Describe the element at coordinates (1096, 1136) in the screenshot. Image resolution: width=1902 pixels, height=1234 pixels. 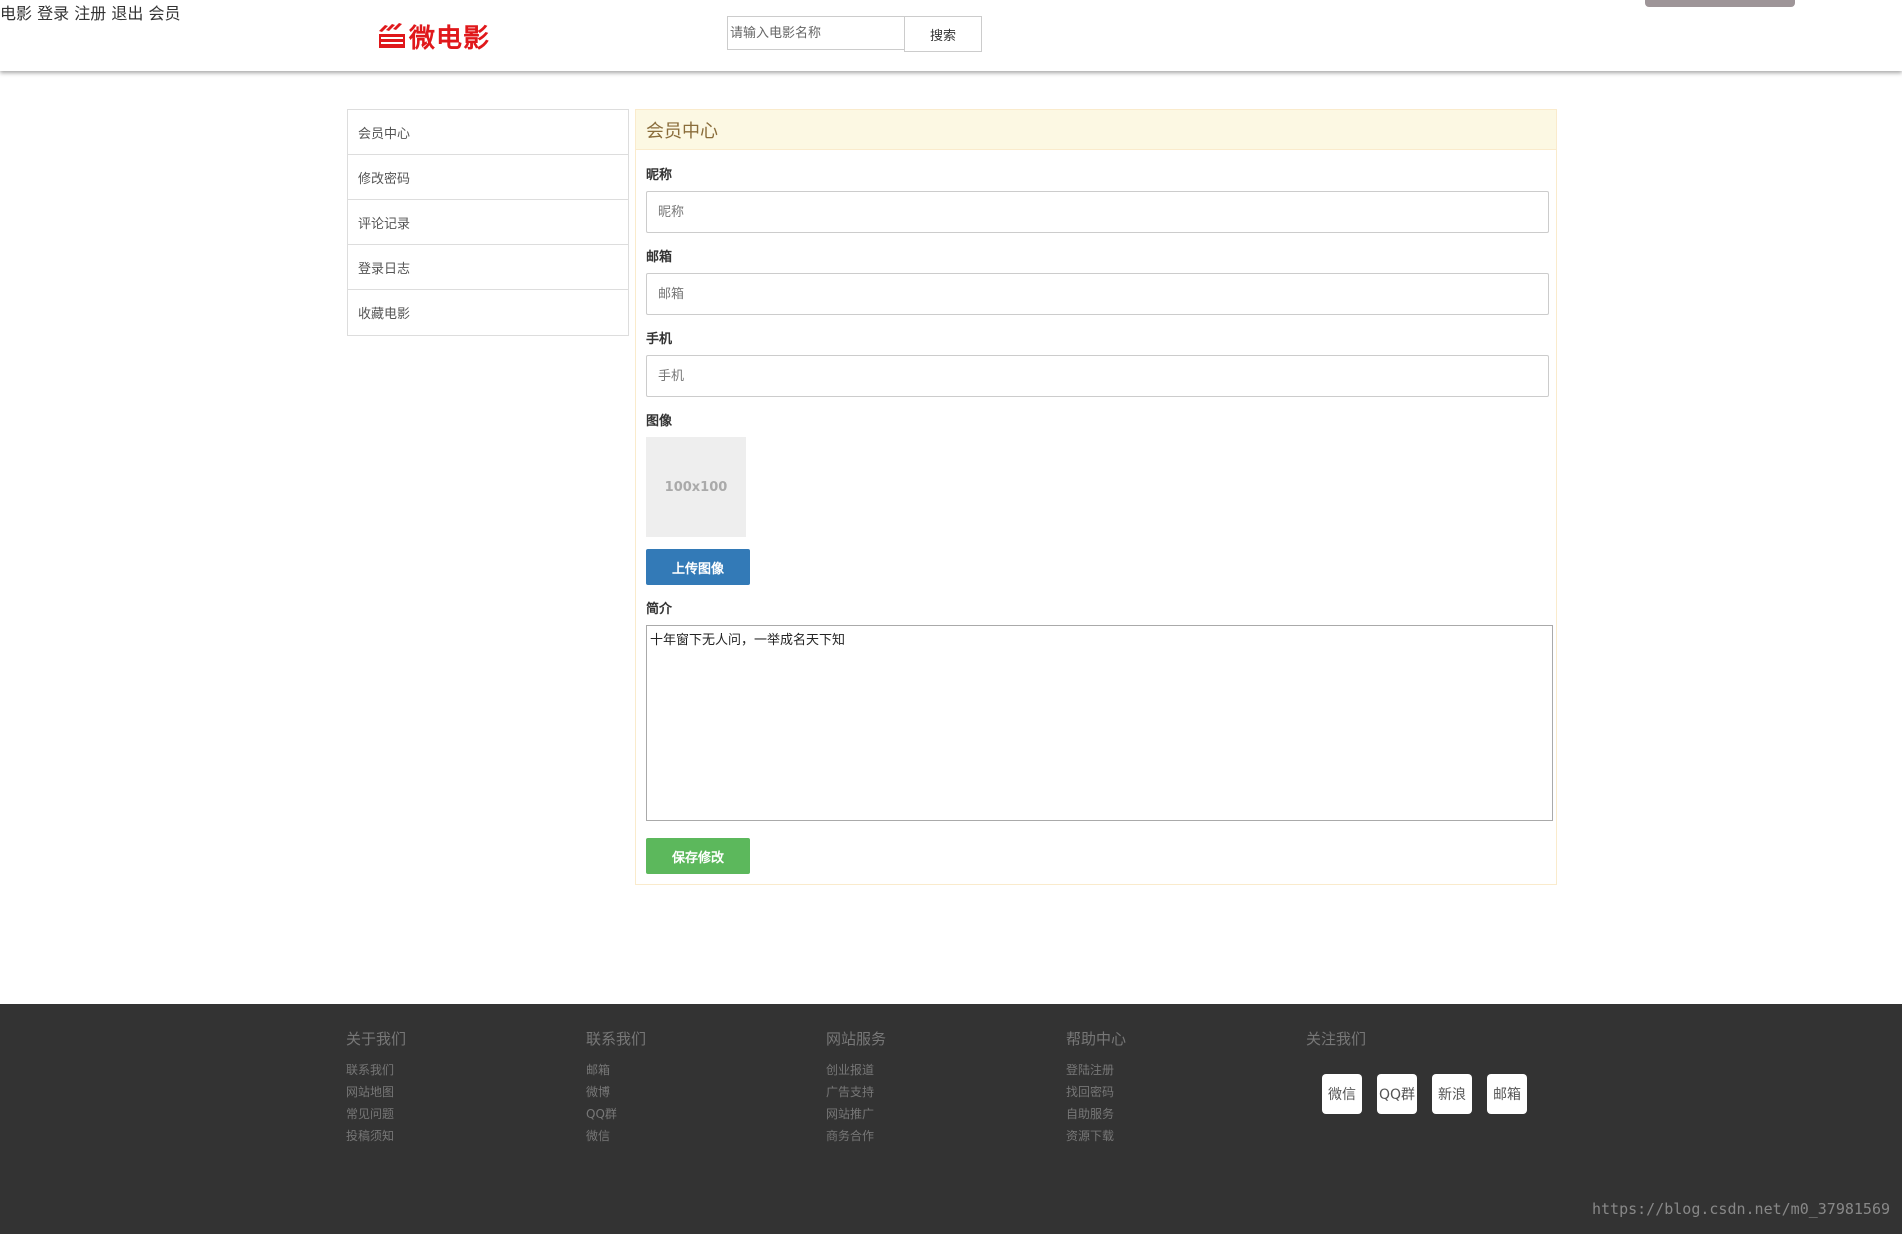
I see `footer-link: 资源下载` at that location.